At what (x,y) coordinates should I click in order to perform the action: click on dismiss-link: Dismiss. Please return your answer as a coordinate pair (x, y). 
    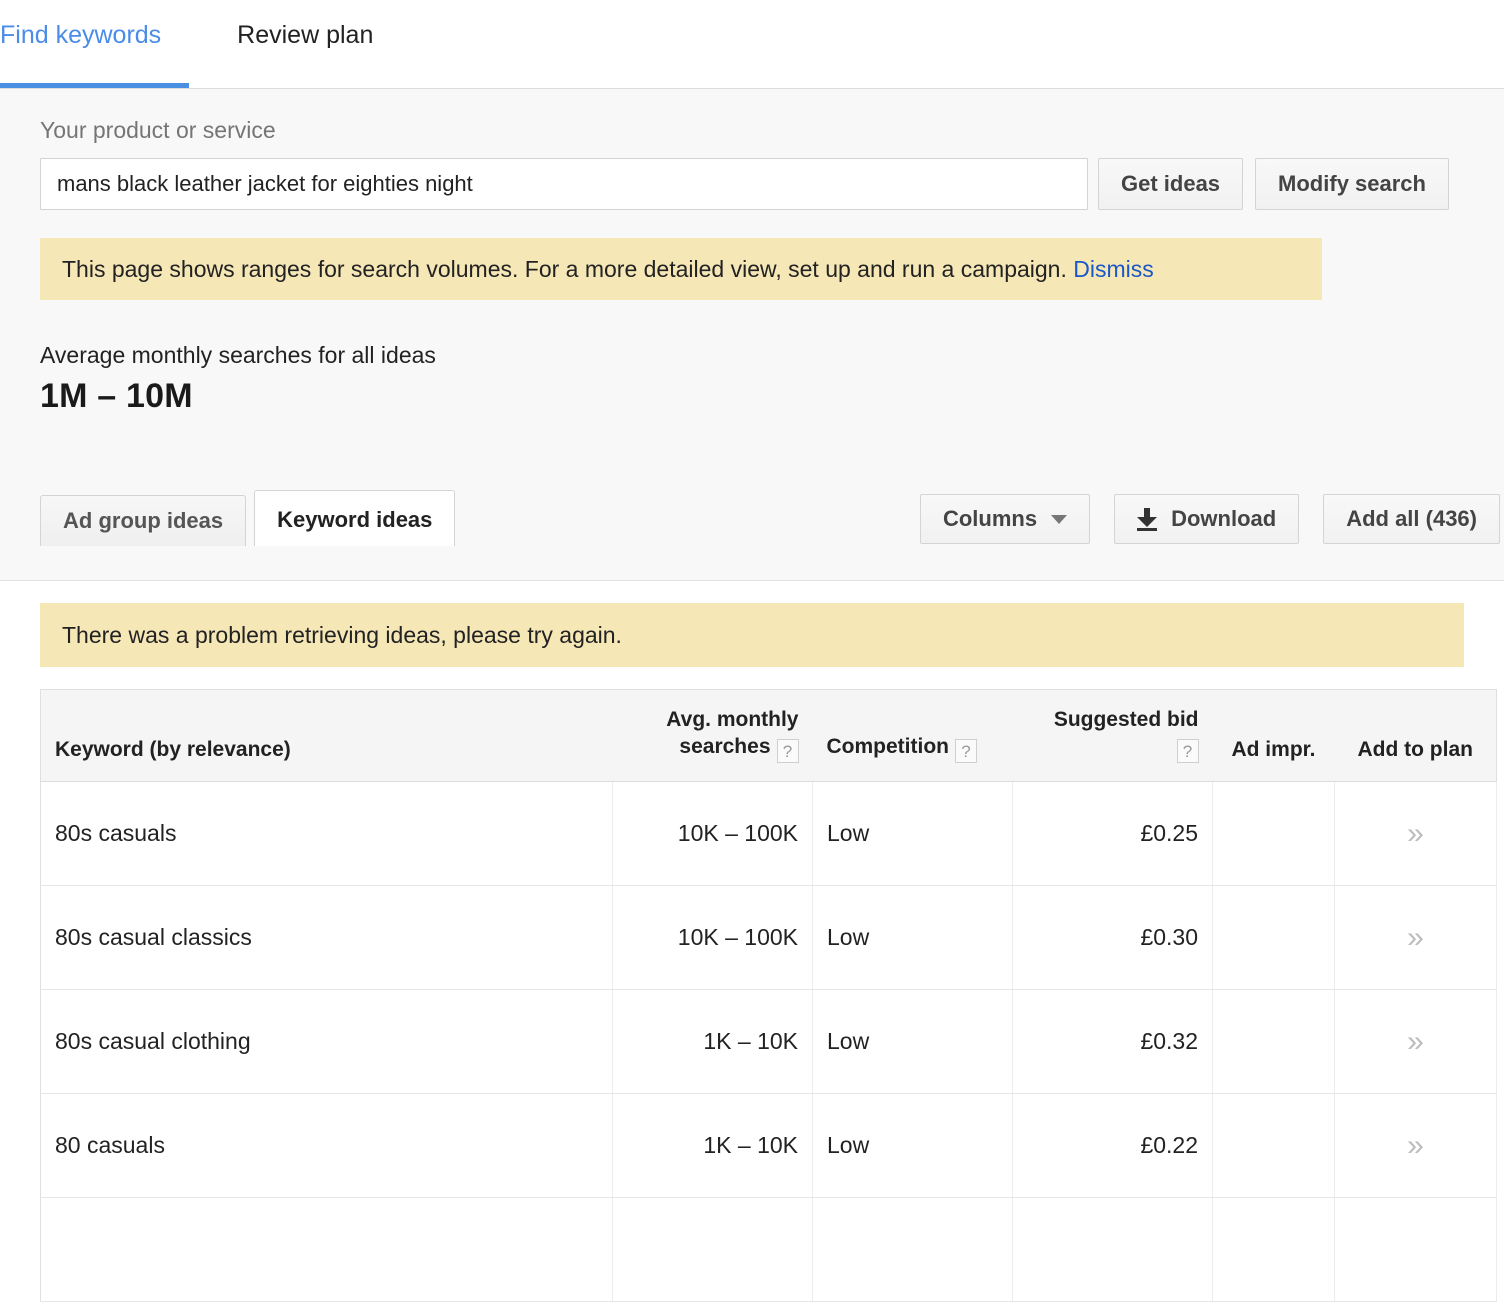
    Looking at the image, I should click on (1113, 269).